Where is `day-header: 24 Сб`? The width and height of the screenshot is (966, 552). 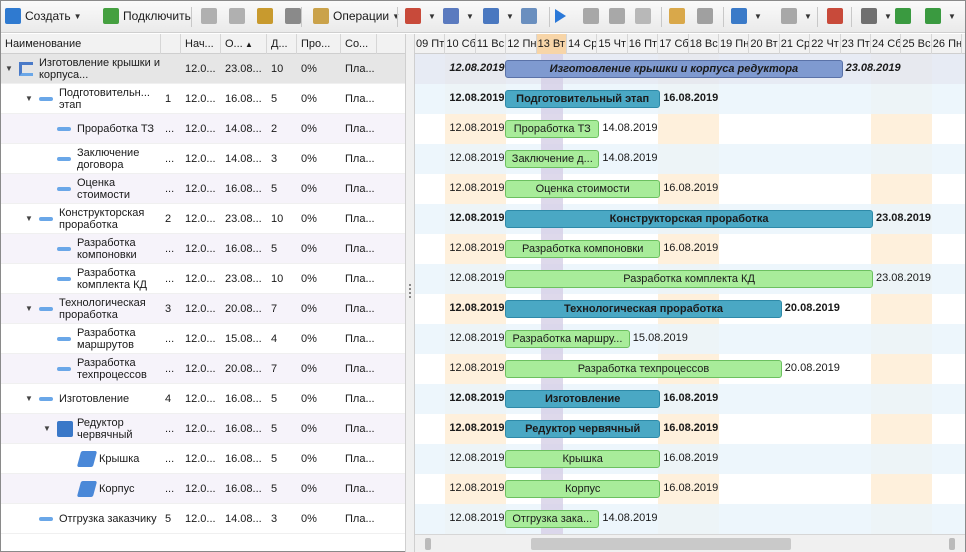
day-header: 24 Сб is located at coordinates (886, 44).